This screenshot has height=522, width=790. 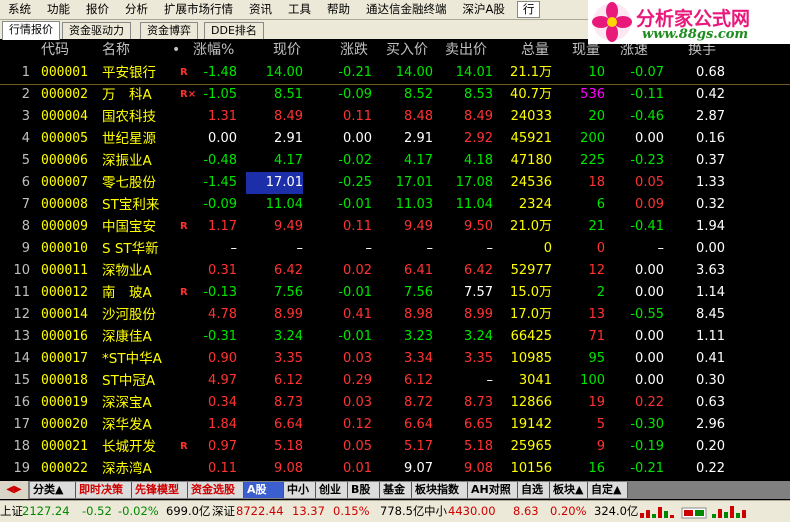 I want to click on bottom-tab-8: 基金, so click(x=396, y=490).